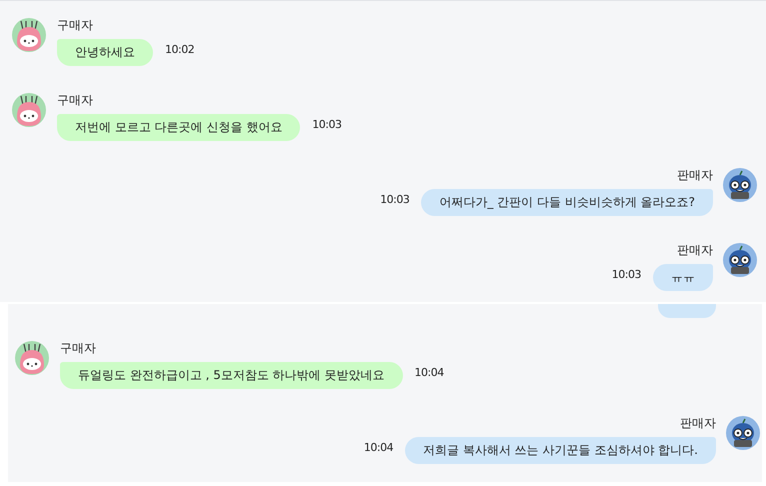 The image size is (766, 486). What do you see at coordinates (683, 277) in the screenshot?
I see `message-bubble: ㅠㅠ` at bounding box center [683, 277].